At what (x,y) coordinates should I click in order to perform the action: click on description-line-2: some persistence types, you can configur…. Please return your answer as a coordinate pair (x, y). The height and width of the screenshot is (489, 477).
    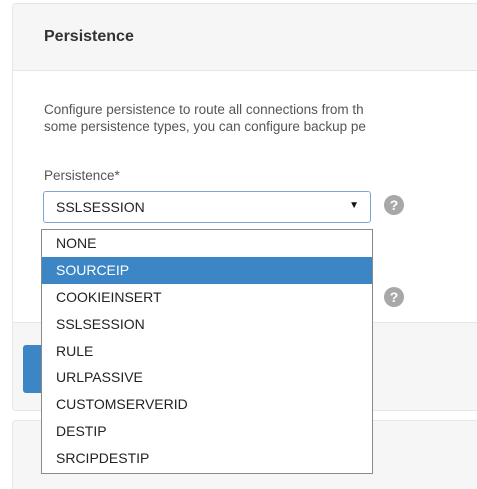
    Looking at the image, I should click on (205, 126).